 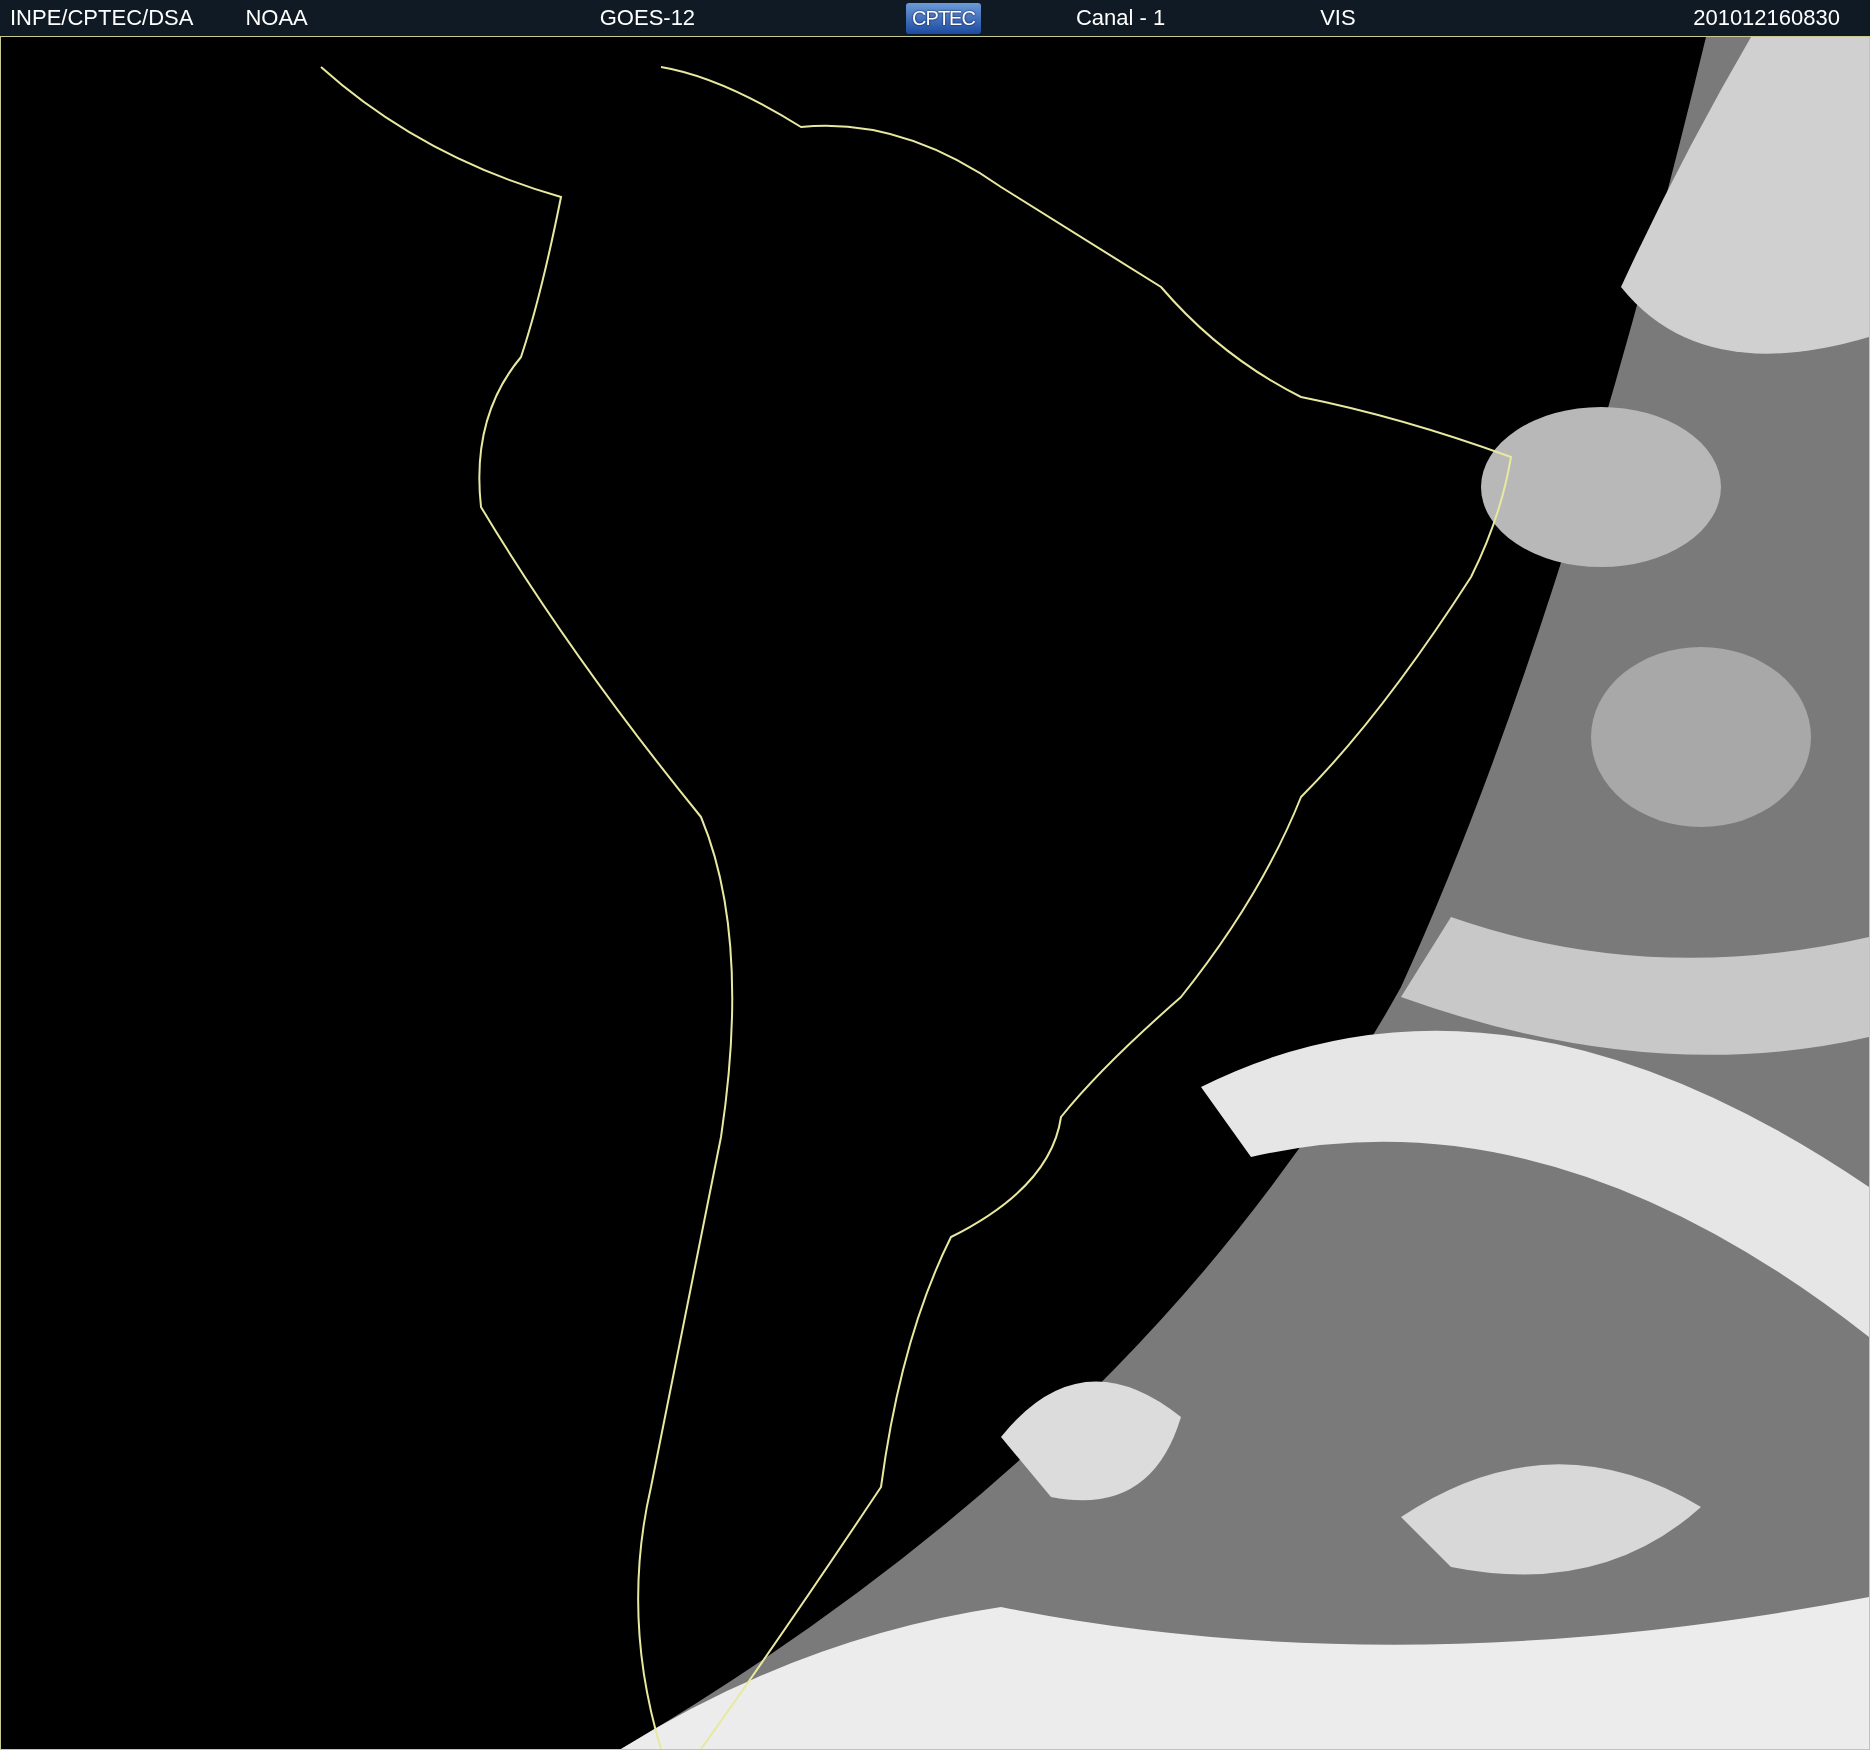 What do you see at coordinates (943, 18) in the screenshot?
I see `logo: CPTEC` at bounding box center [943, 18].